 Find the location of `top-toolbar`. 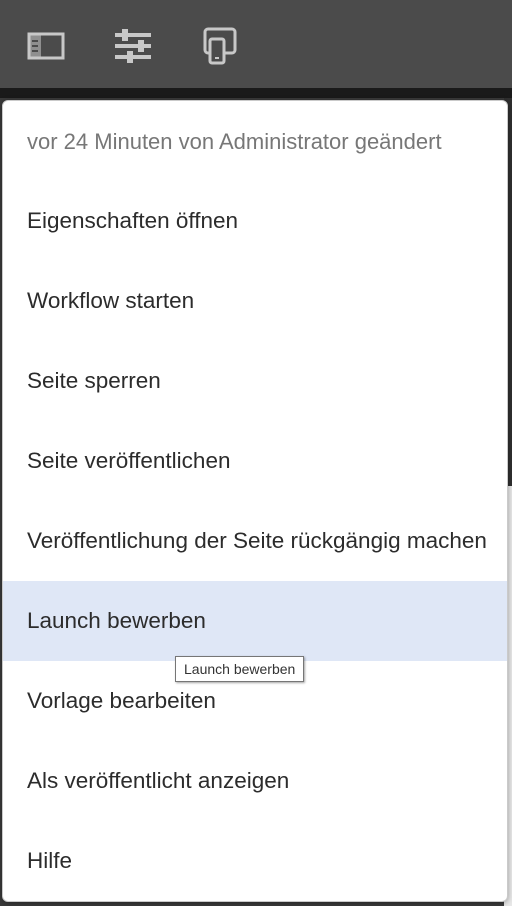

top-toolbar is located at coordinates (256, 44).